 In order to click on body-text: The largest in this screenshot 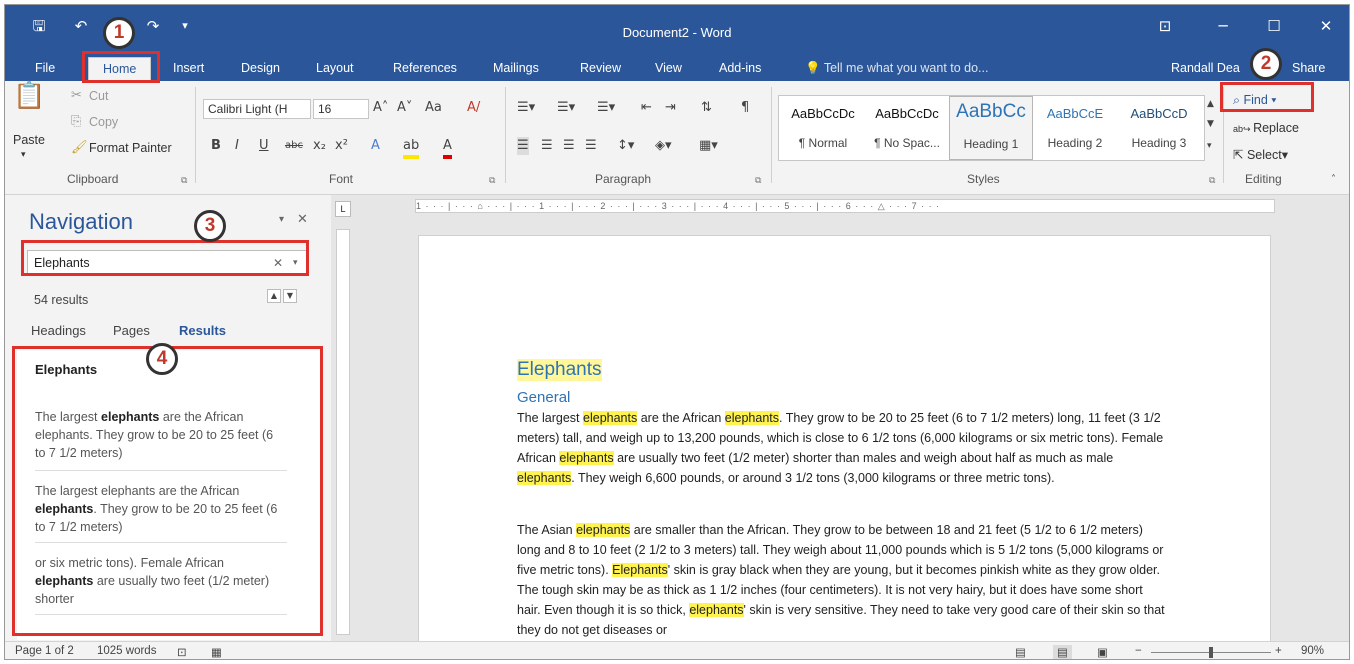, I will do `click(550, 418)`.